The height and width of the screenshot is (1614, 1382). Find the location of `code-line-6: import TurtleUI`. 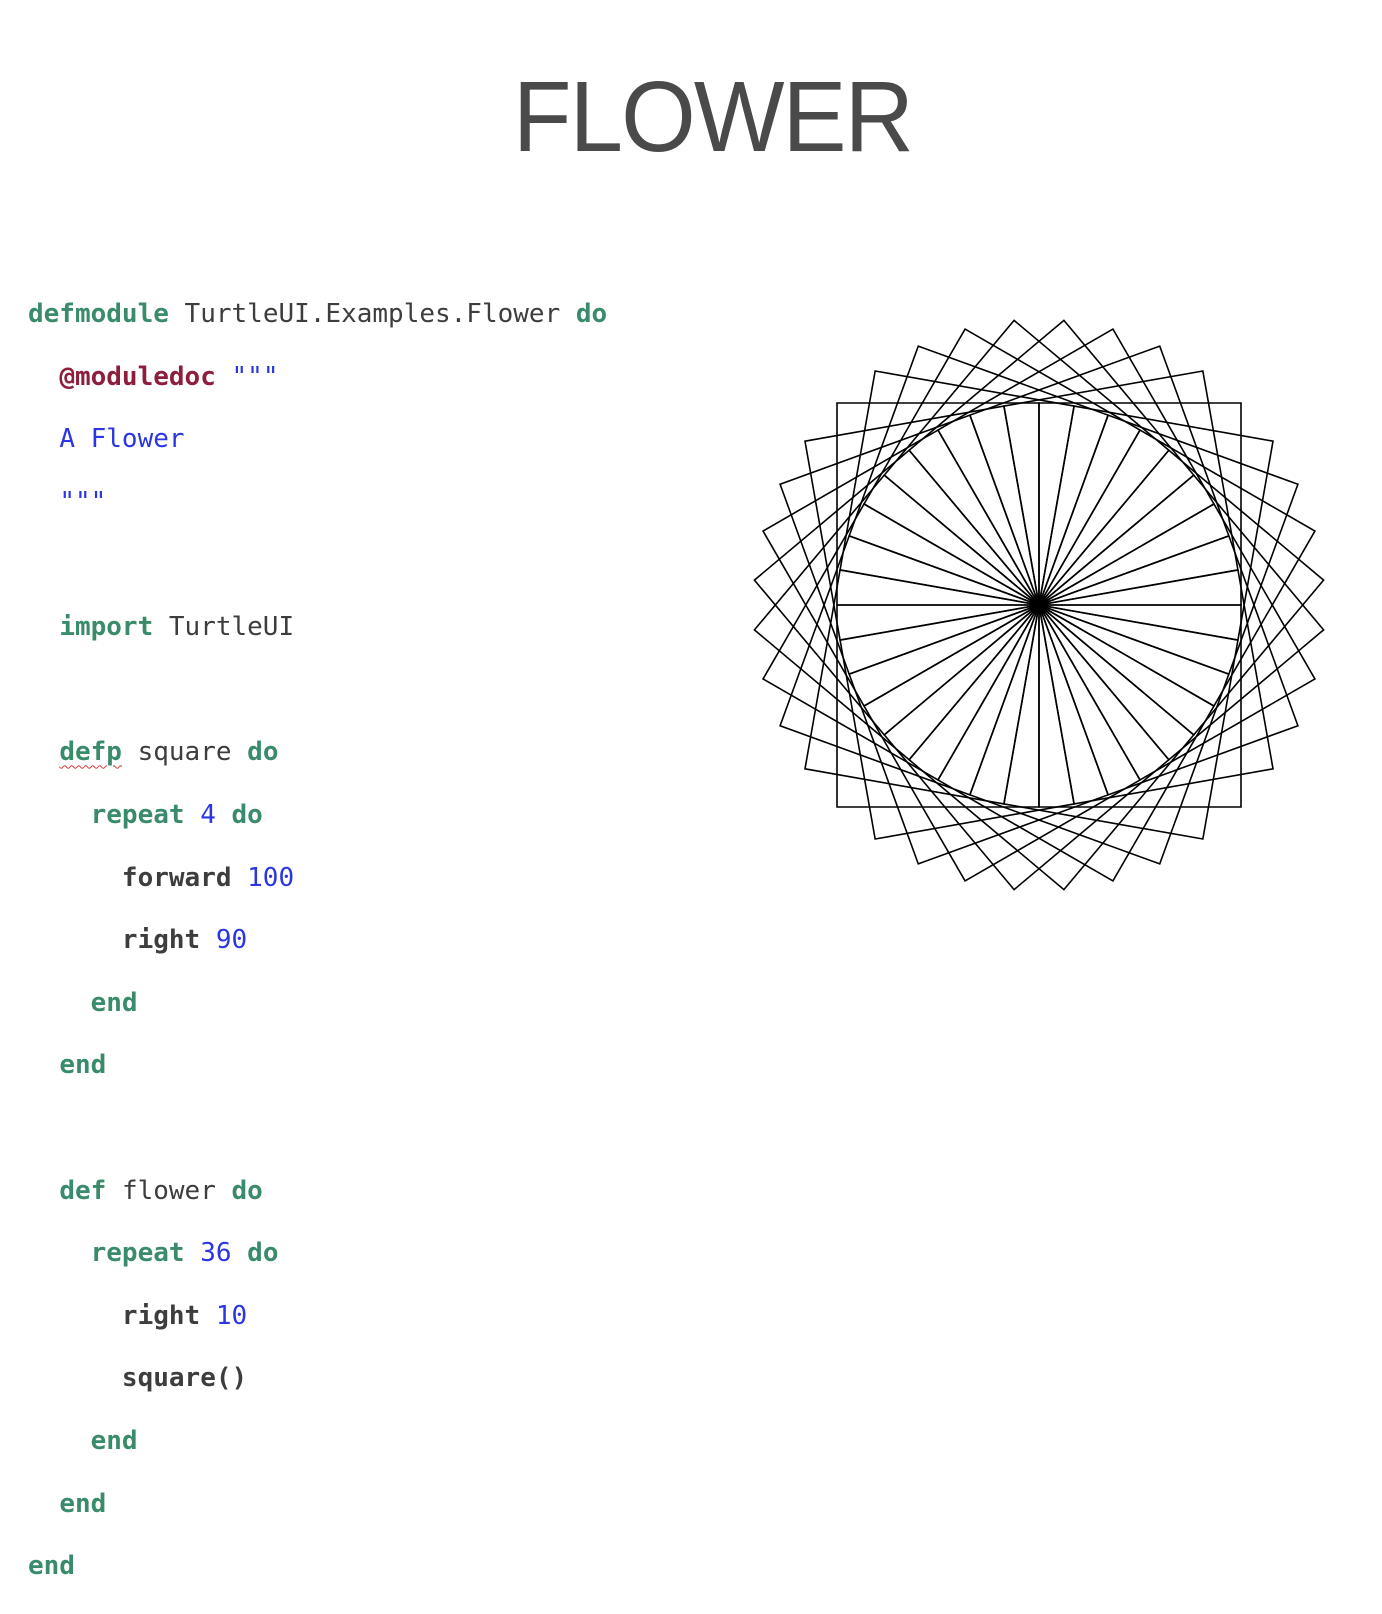

code-line-6: import TurtleUI is located at coordinates (317, 627).